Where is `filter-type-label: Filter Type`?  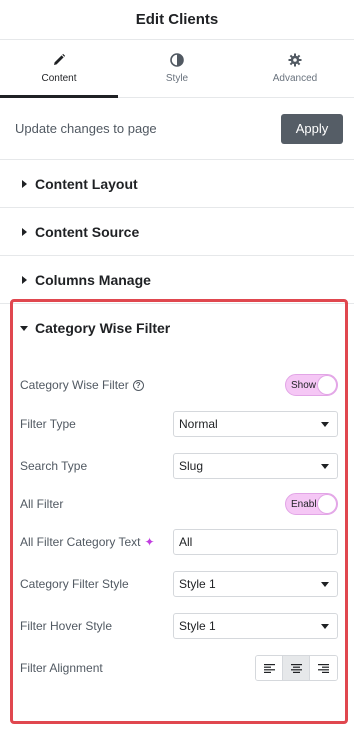 filter-type-label: Filter Type is located at coordinates (48, 424).